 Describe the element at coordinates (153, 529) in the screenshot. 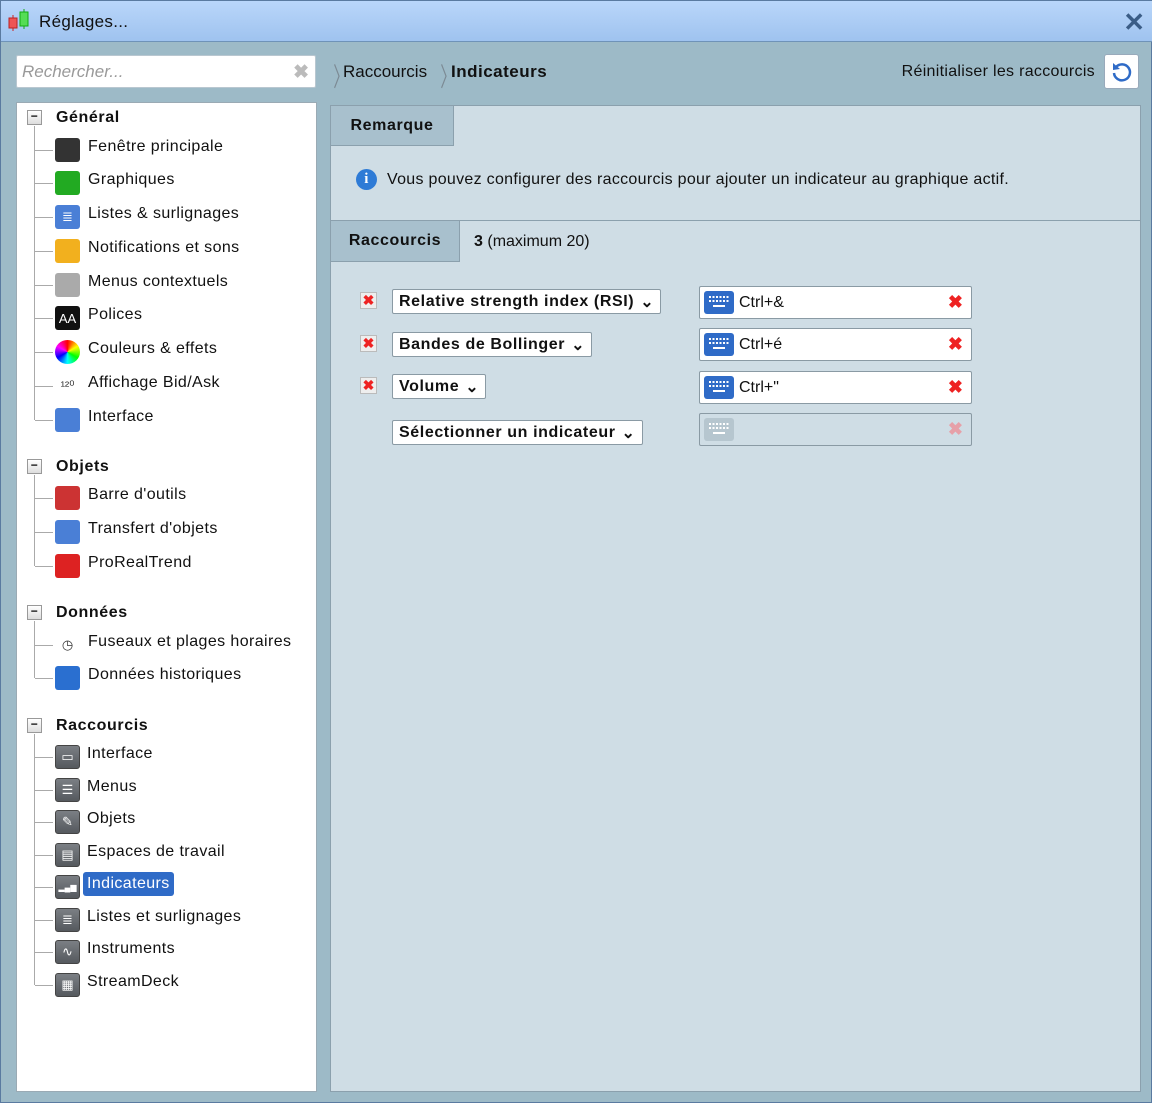

I see `tree-item-transfert-d-objets: Transfert d'objets` at that location.